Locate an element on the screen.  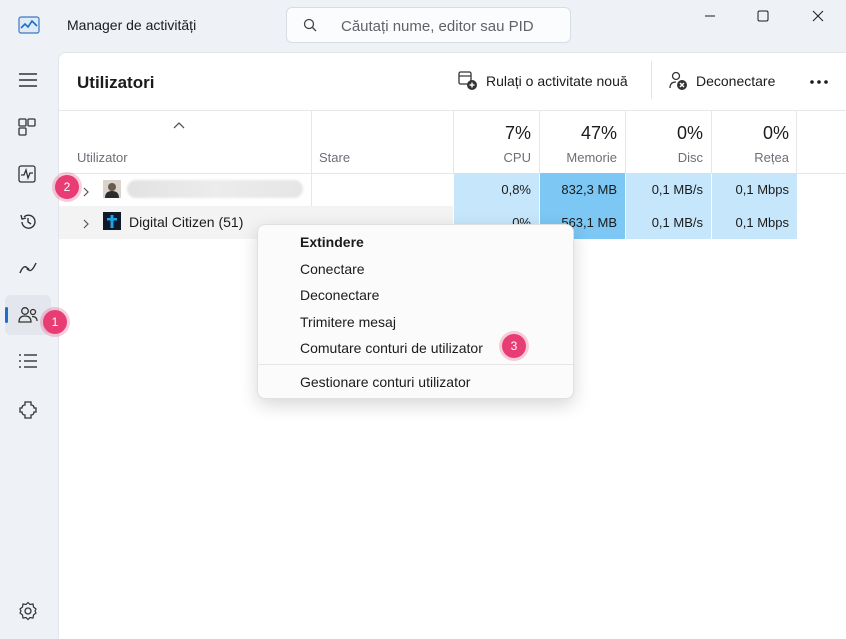
disconnect-button: Deconectare is located at coordinates (728, 83).